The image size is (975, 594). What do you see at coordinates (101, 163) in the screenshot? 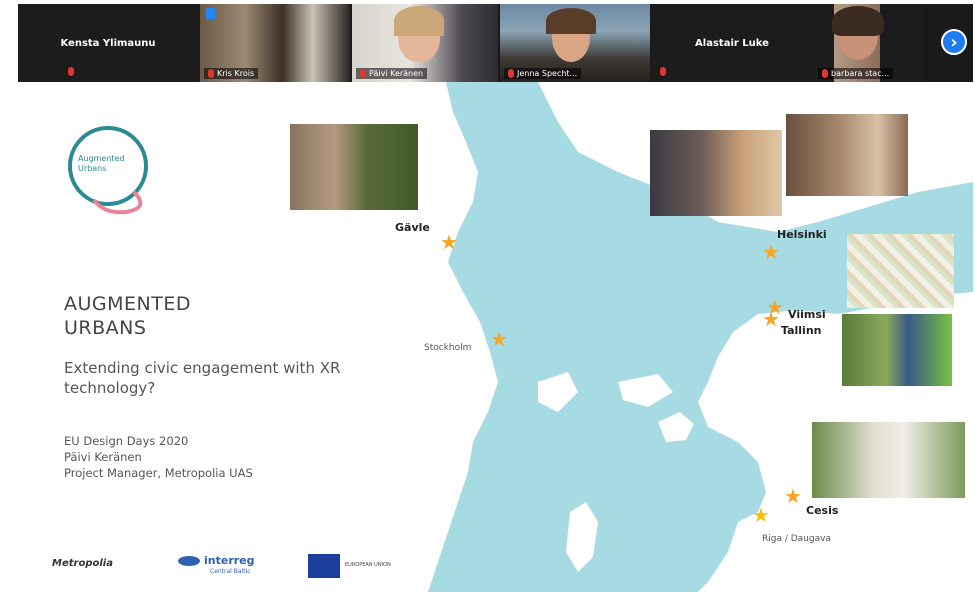
I see `logo-text: Augmented Urbans` at bounding box center [101, 163].